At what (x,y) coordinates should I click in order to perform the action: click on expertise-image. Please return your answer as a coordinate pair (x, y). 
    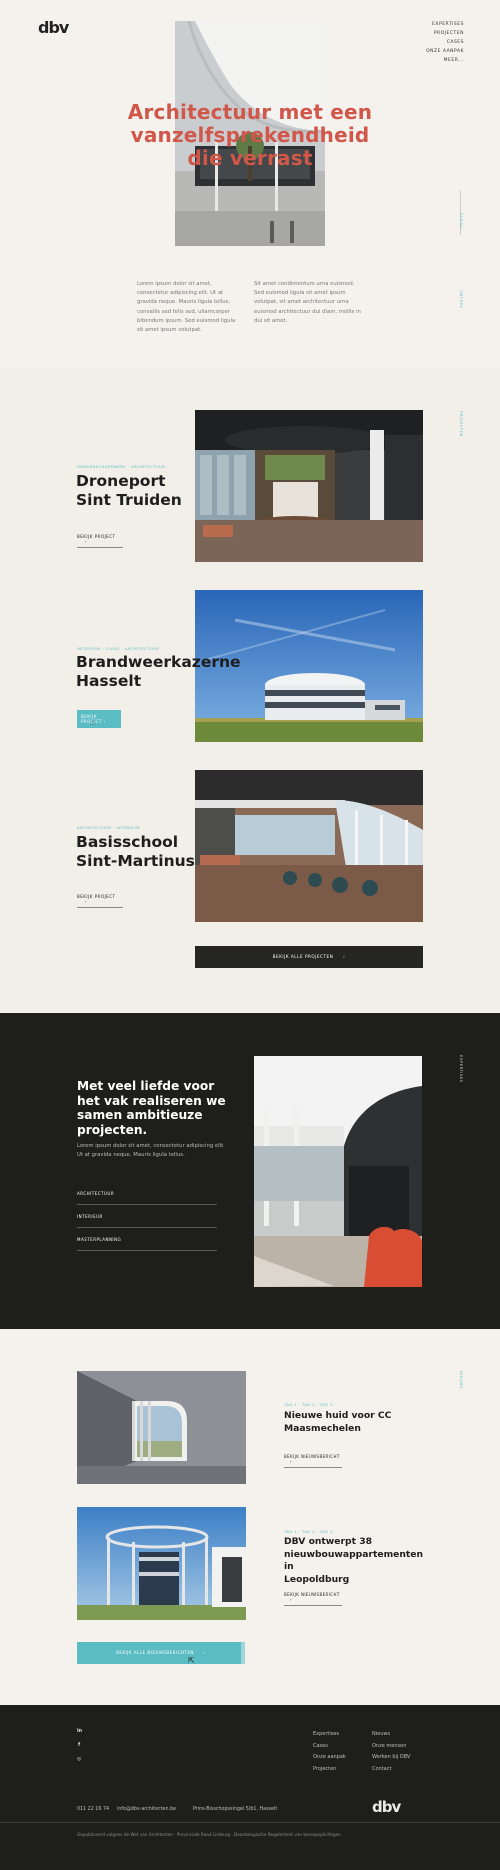
    Looking at the image, I should click on (338, 1171).